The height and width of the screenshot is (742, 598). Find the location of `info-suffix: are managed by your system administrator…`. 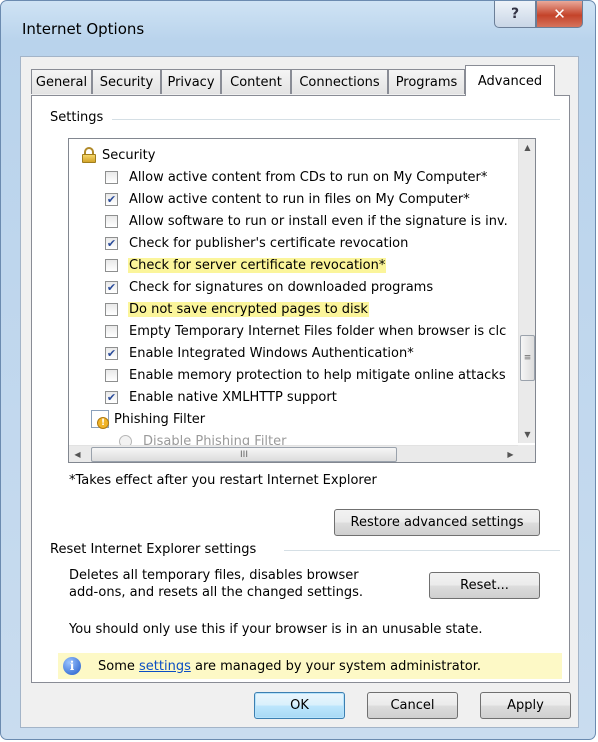

info-suffix: are managed by your system administrator… is located at coordinates (336, 666).